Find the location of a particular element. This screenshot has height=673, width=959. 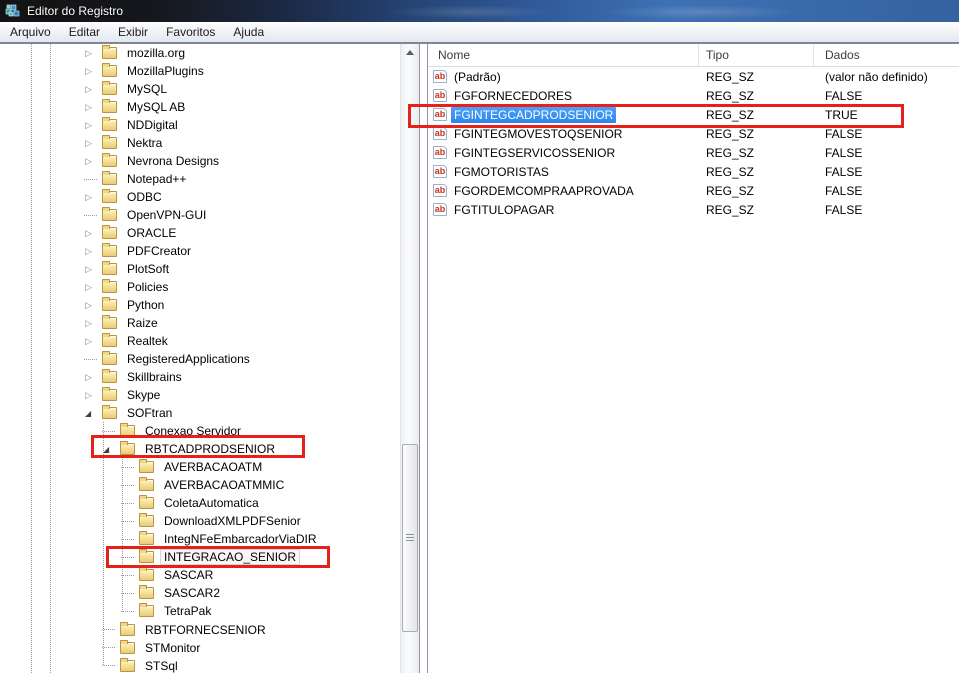

tree-item: SOFtran is located at coordinates (200, 413).